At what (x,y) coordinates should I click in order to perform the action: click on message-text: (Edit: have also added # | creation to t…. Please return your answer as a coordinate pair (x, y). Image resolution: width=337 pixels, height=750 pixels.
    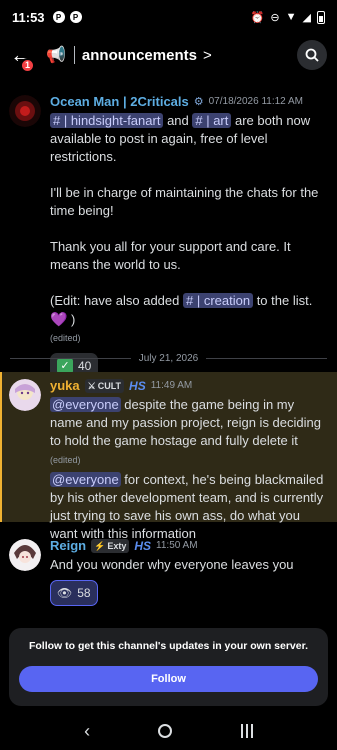
    Looking at the image, I should click on (181, 310).